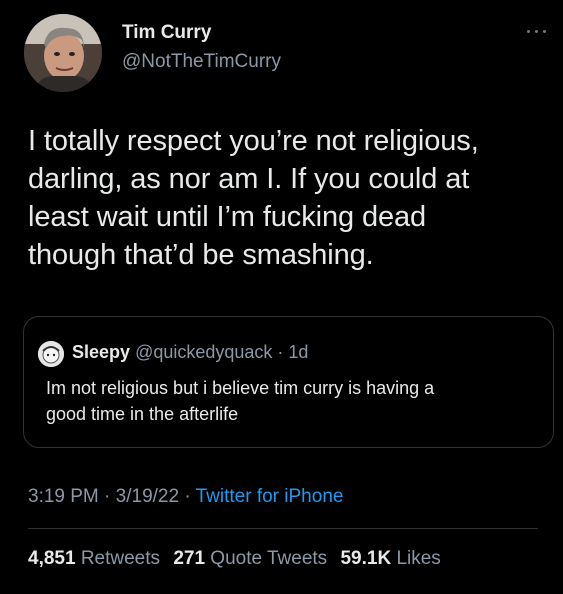 Image resolution: width=563 pixels, height=594 pixels. What do you see at coordinates (147, 496) in the screenshot?
I see `tweet-date: 3/19/22` at bounding box center [147, 496].